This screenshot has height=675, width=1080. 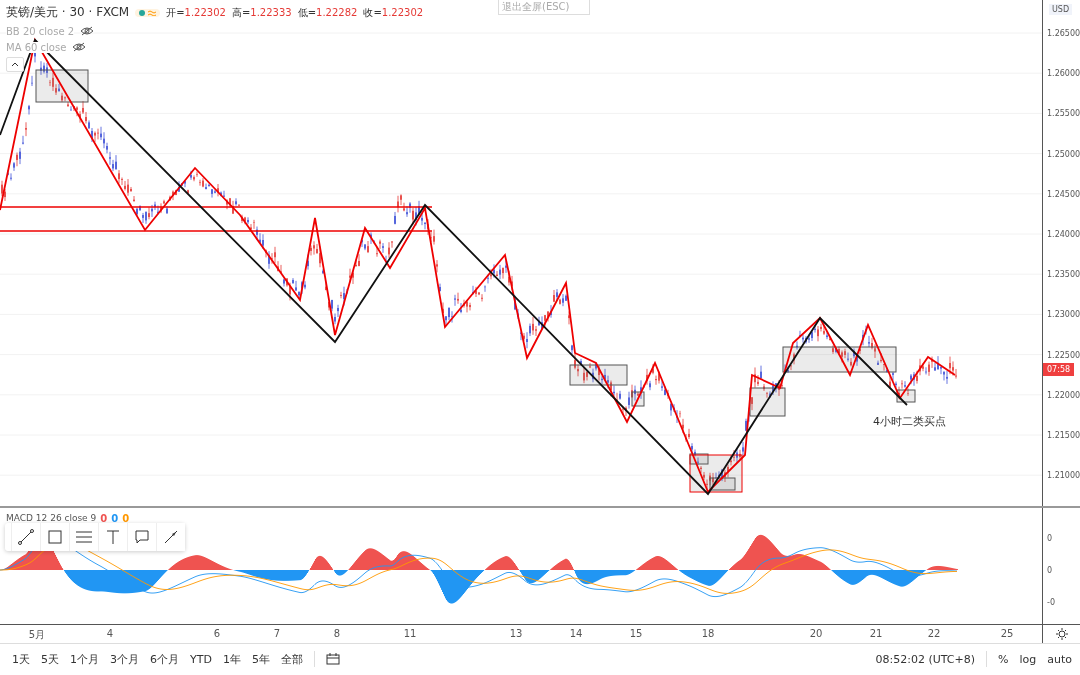 I want to click on ohlc-value: 高=1.22333, so click(x=261, y=12).